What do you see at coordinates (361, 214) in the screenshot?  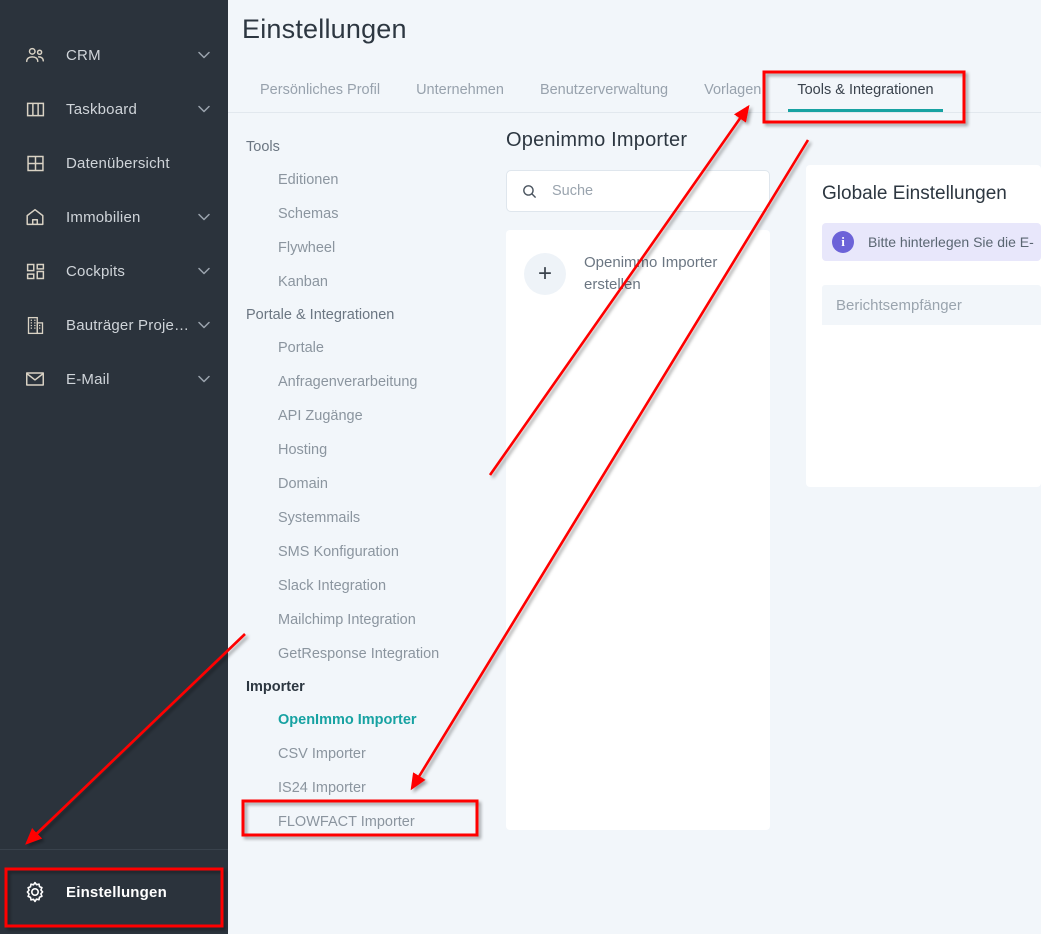 I see `settings-nav-item-schemas: Schemas` at bounding box center [361, 214].